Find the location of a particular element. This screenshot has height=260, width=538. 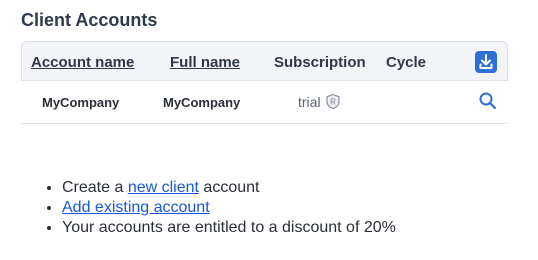

view-account-button is located at coordinates (488, 101).